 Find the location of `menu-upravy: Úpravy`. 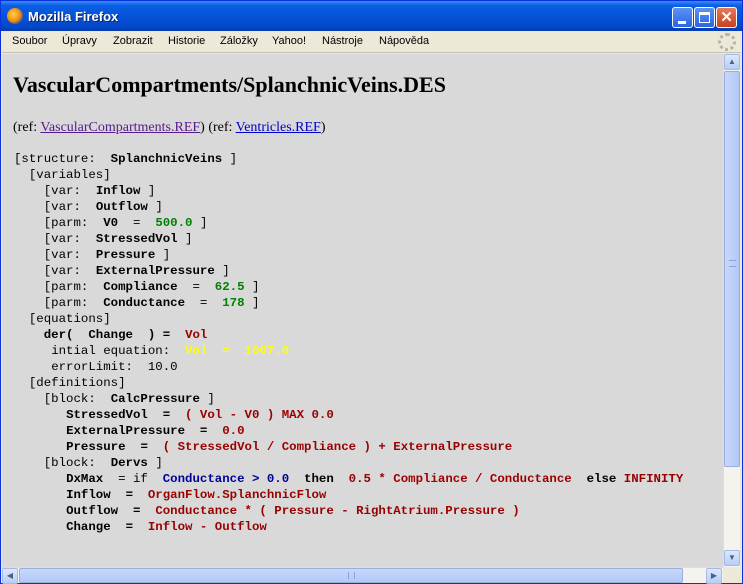

menu-upravy: Úpravy is located at coordinates (79, 41).